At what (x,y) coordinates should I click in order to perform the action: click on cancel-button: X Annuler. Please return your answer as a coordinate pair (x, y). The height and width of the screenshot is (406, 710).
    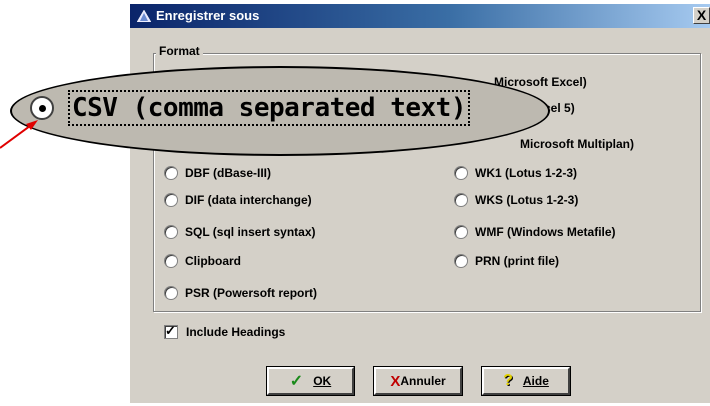
    Looking at the image, I should click on (418, 381).